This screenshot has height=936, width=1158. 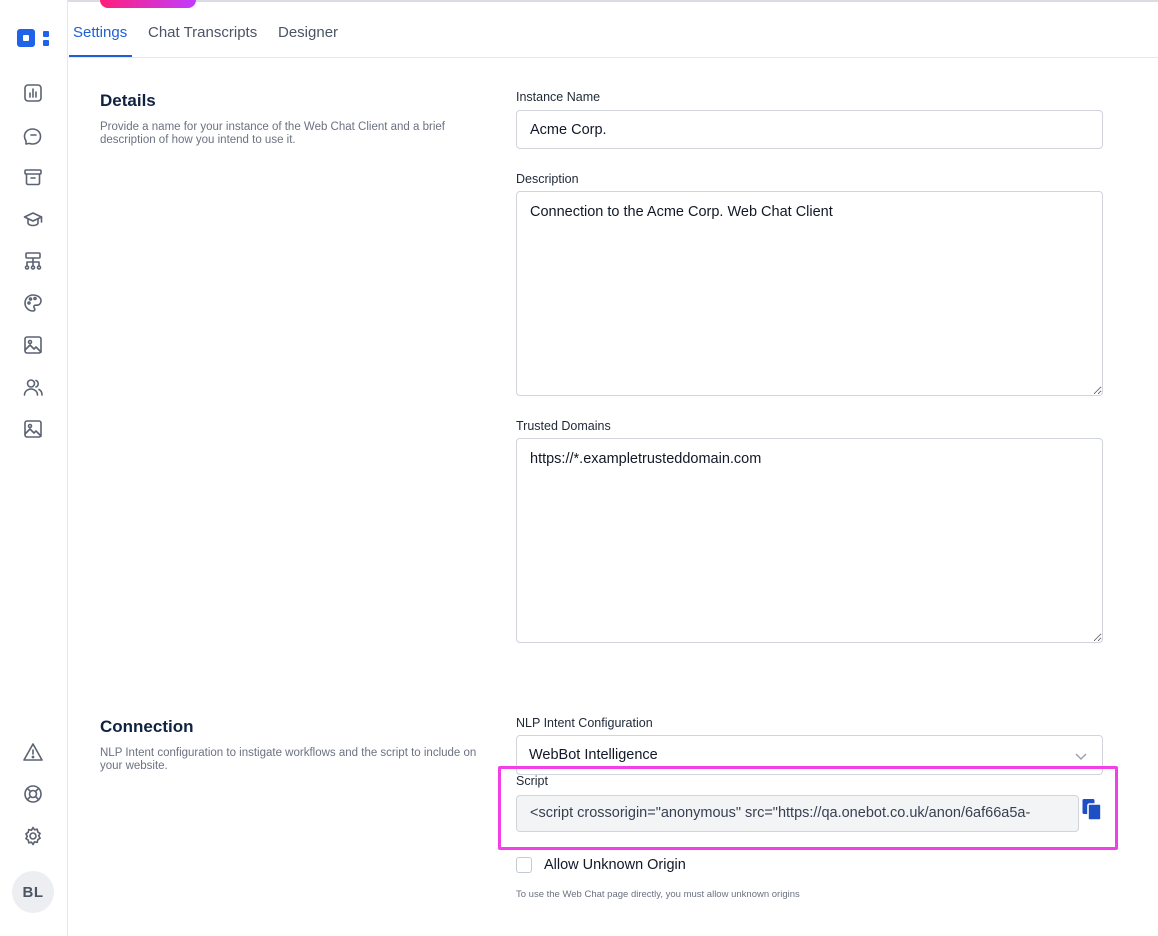 I want to click on tab-settings: Settings, so click(x=100, y=32).